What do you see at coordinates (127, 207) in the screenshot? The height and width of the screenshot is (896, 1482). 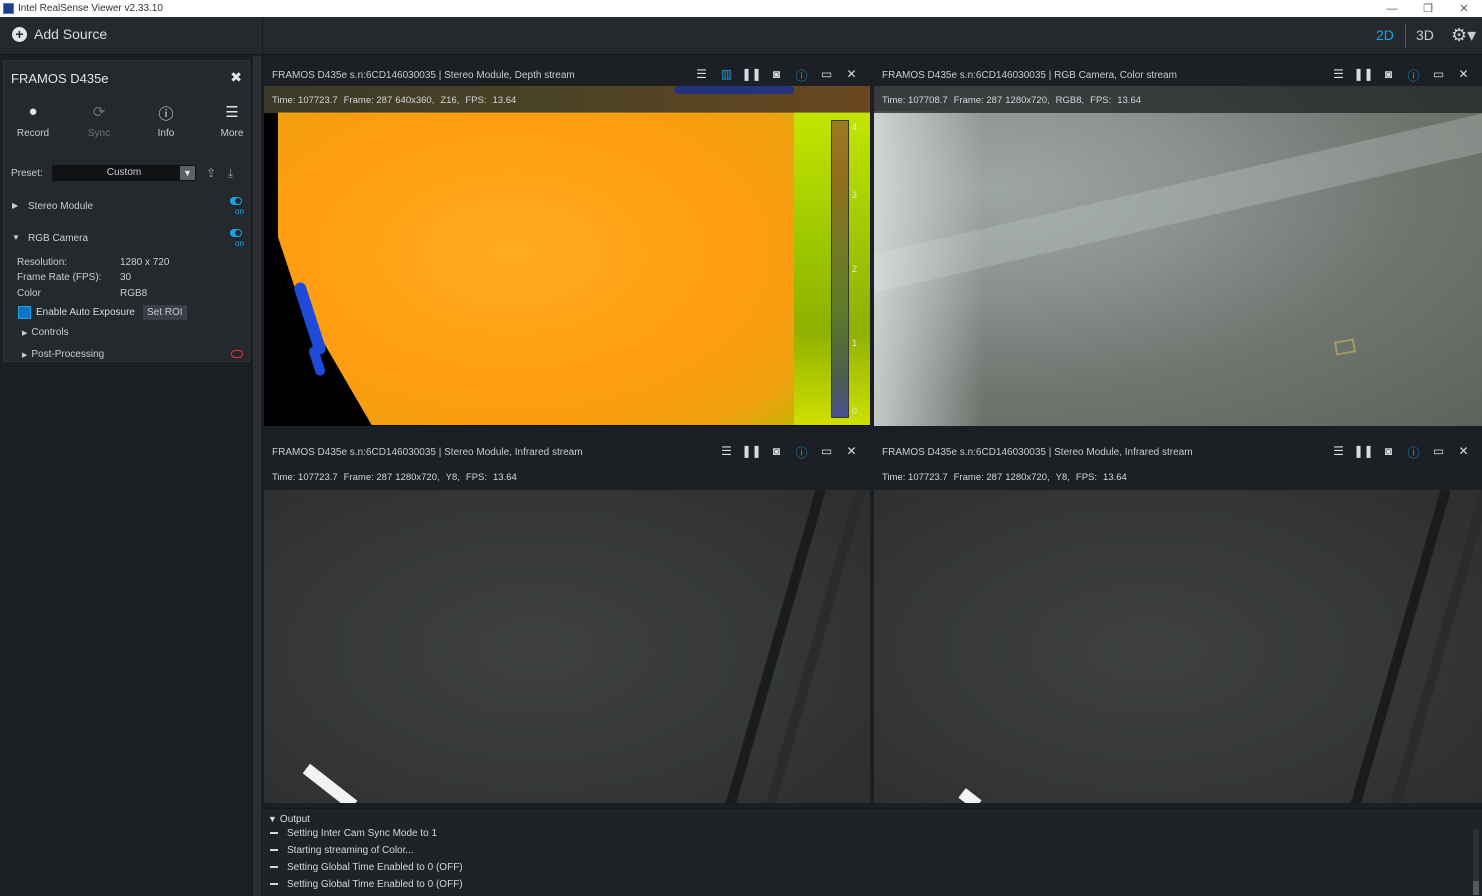 I see `sensor-stereo-module: ▶ Stereo Module on` at bounding box center [127, 207].